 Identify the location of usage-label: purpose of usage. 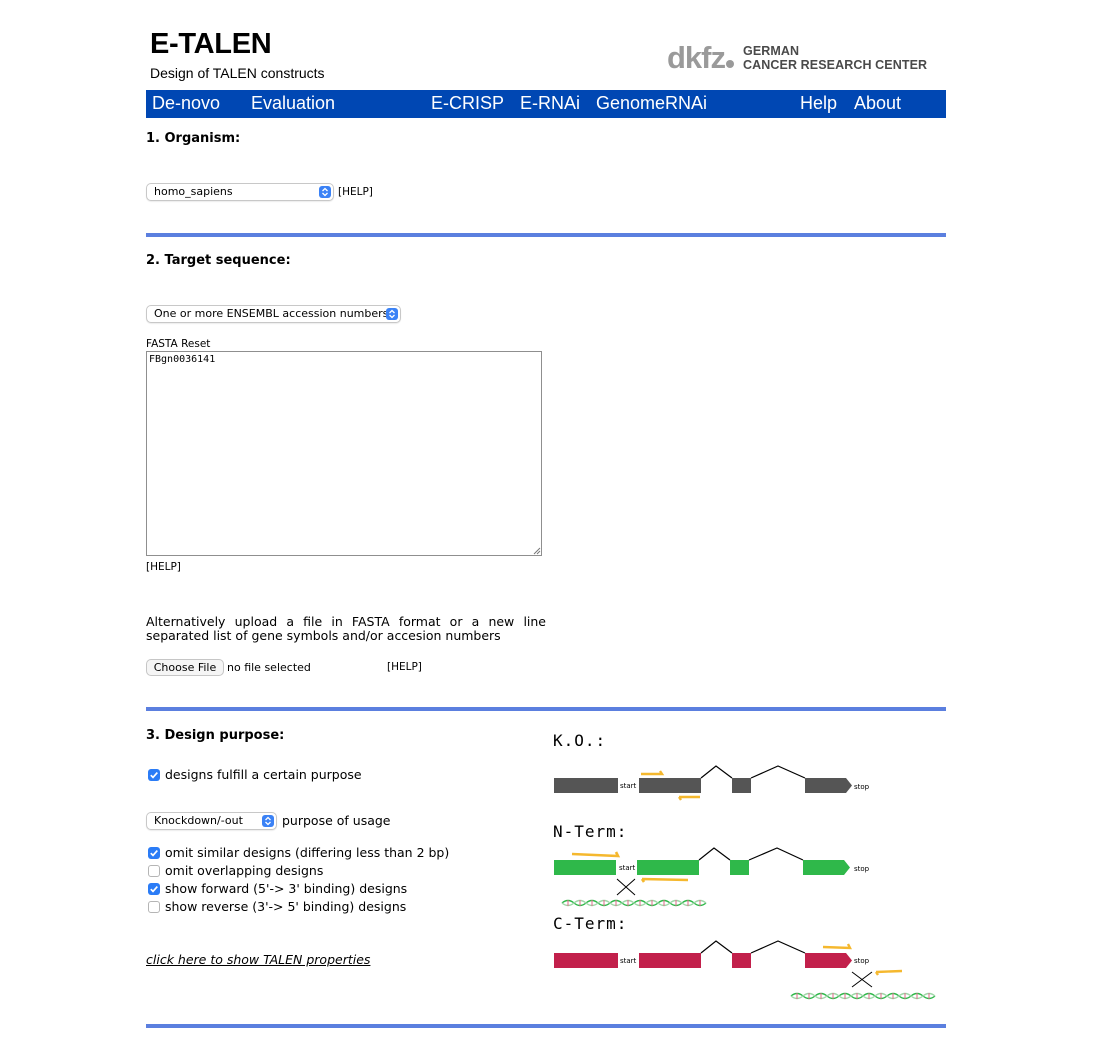
(336, 820).